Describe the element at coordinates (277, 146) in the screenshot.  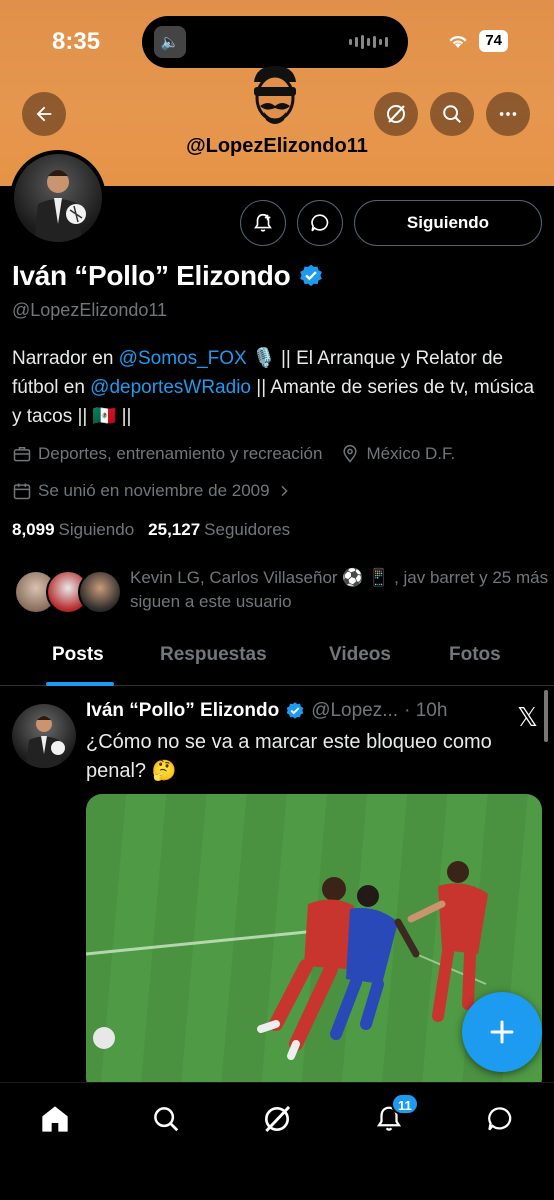
I see `banner-handle-text: @LopezElizondo11` at that location.